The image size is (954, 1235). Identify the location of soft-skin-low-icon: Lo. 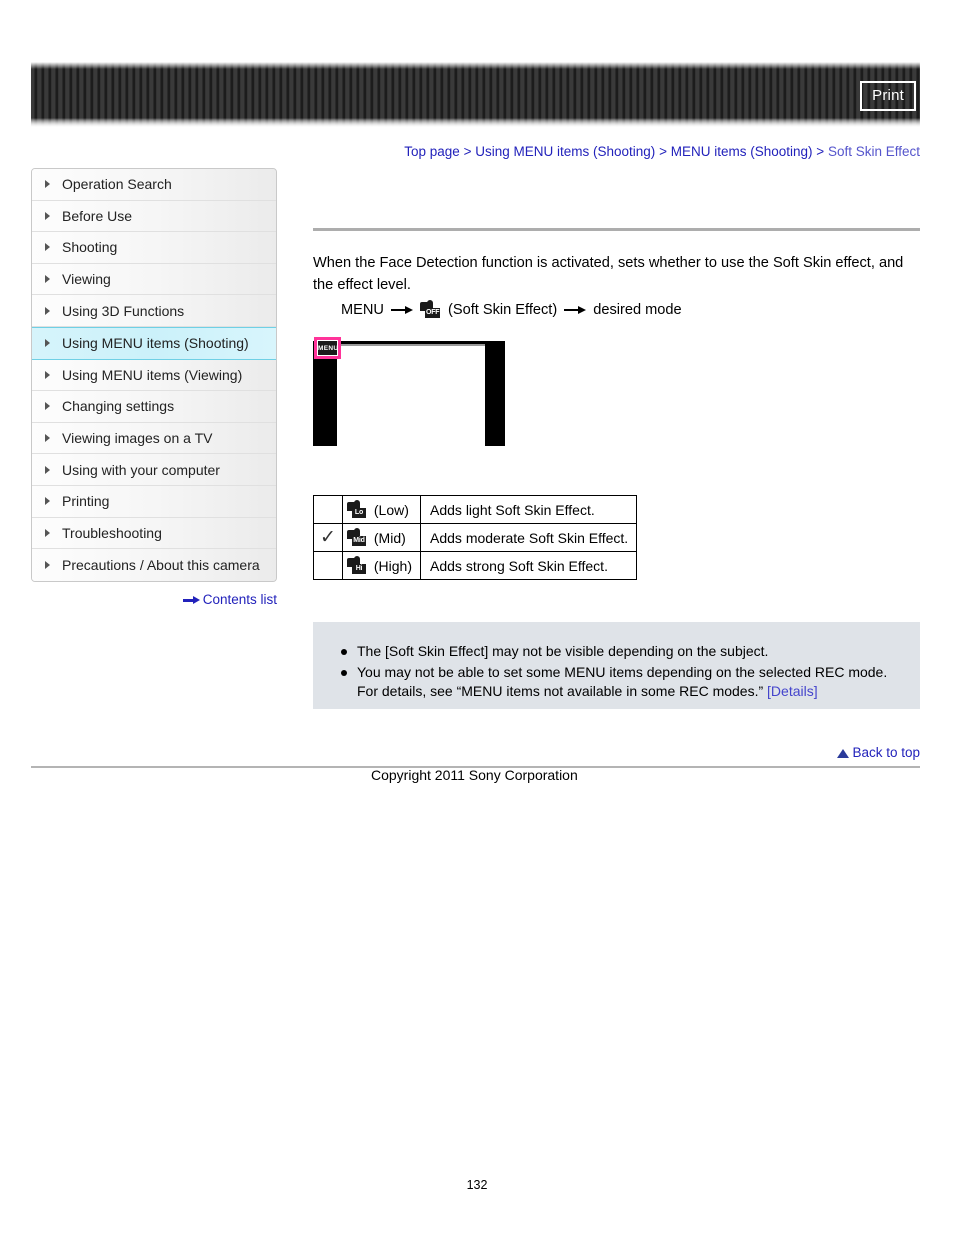
(357, 508).